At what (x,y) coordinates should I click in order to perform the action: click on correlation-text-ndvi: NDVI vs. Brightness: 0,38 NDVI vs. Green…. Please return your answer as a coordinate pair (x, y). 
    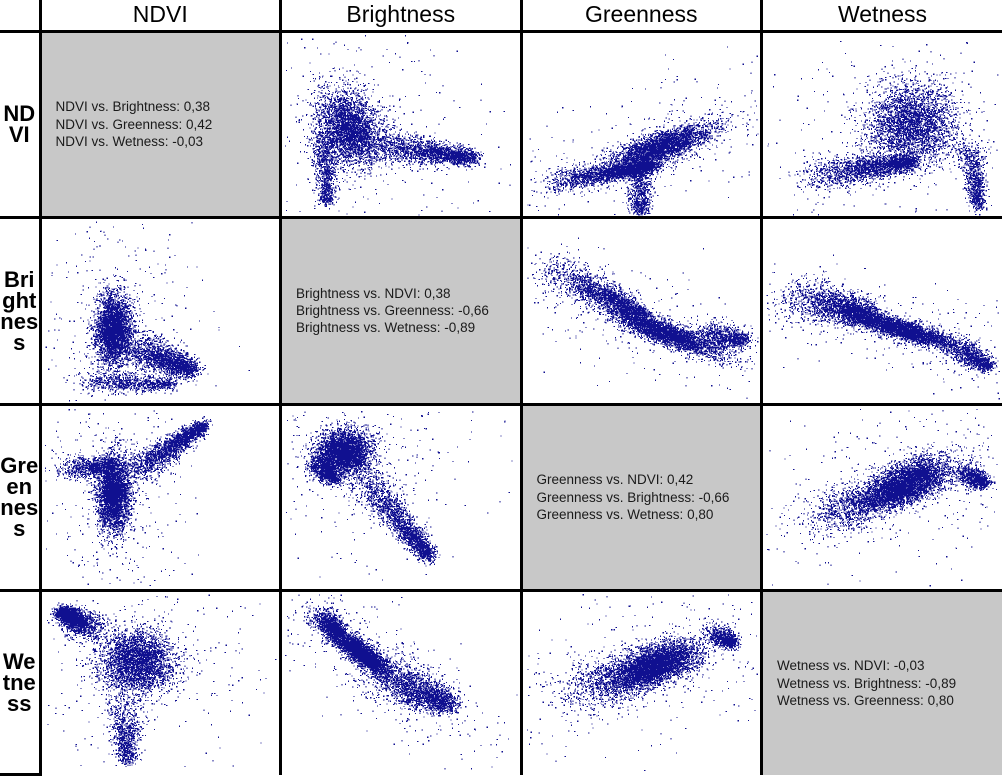
    Looking at the image, I should click on (160, 124).